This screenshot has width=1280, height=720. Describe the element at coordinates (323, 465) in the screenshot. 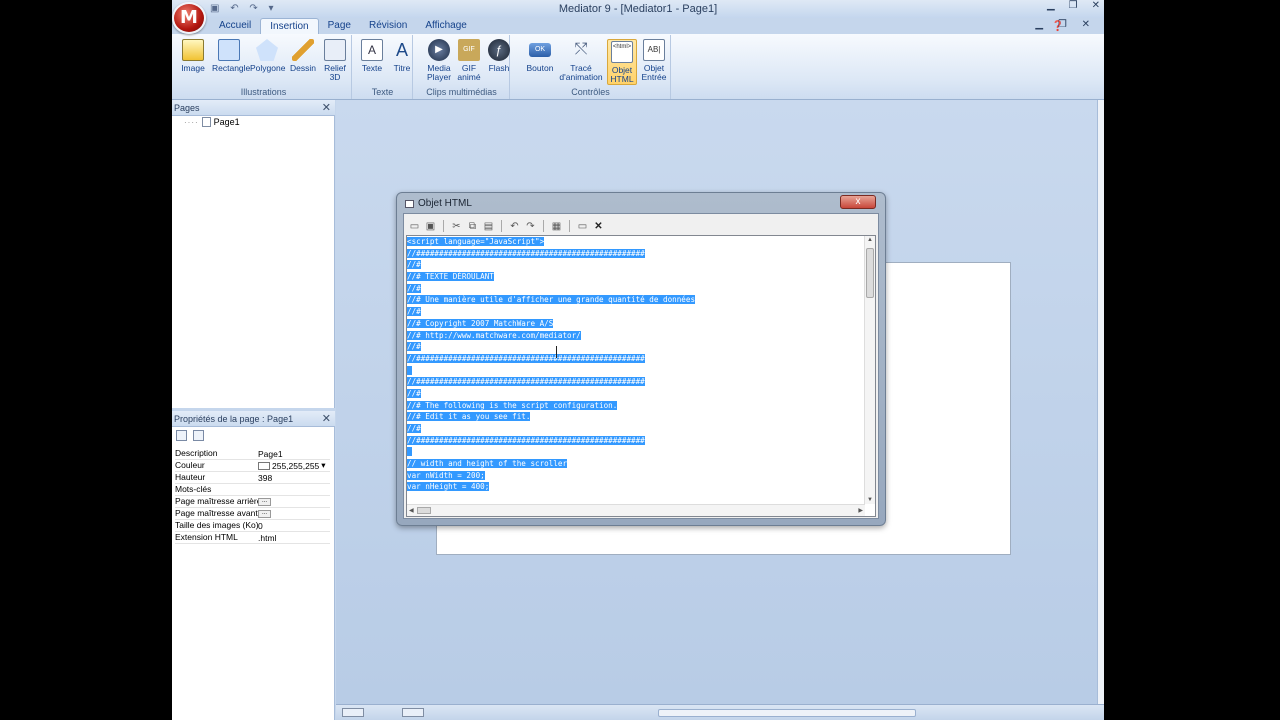

I see `dropdown-icon: ▾` at that location.